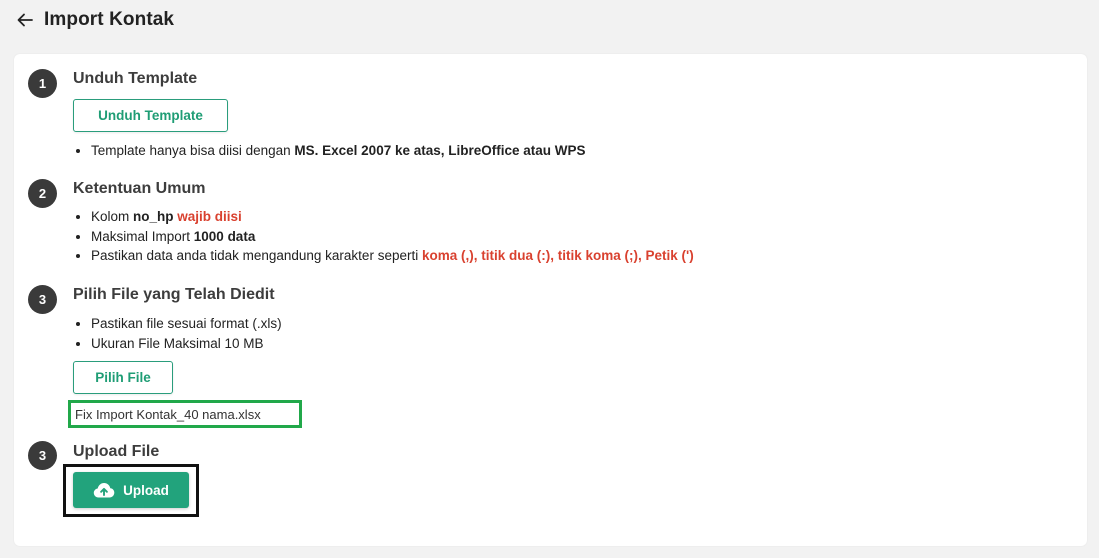 This screenshot has height=558, width=1099. I want to click on step-4-badge: 3, so click(42, 455).